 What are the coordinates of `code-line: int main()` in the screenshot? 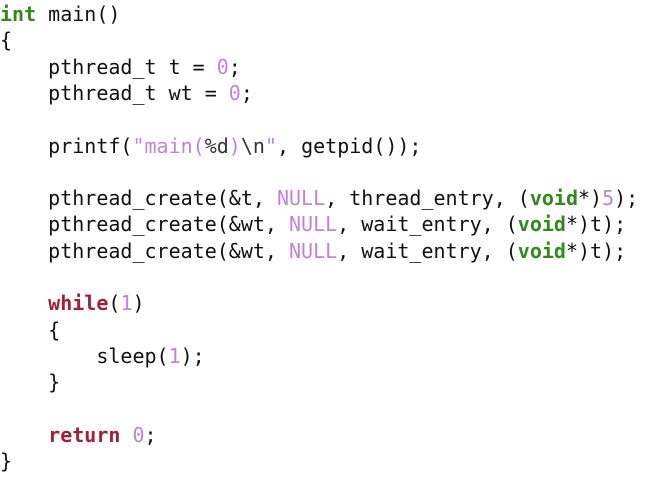 It's located at (60, 14).